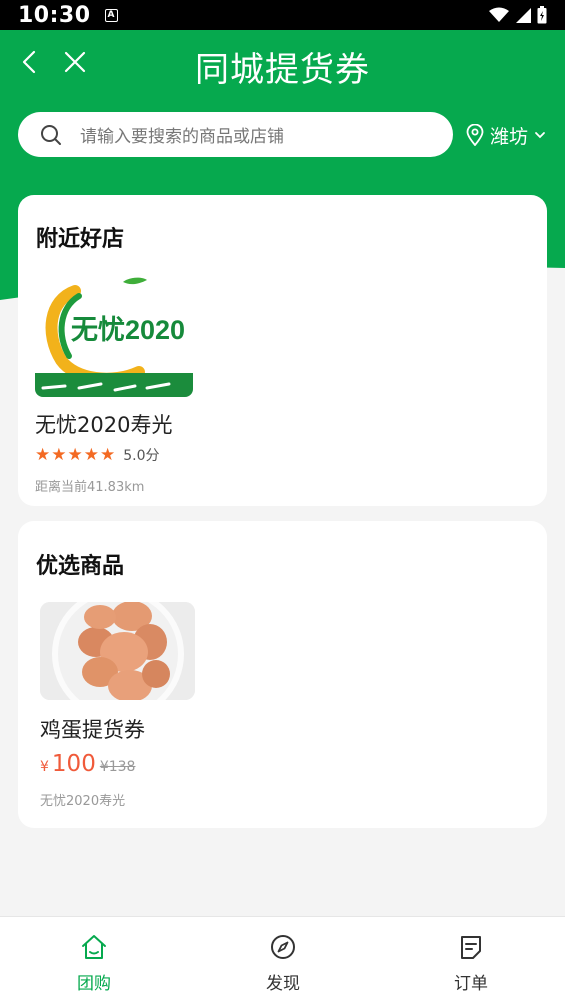 The image size is (565, 1004). What do you see at coordinates (117, 767) in the screenshot?
I see `original-price: ¥138` at bounding box center [117, 767].